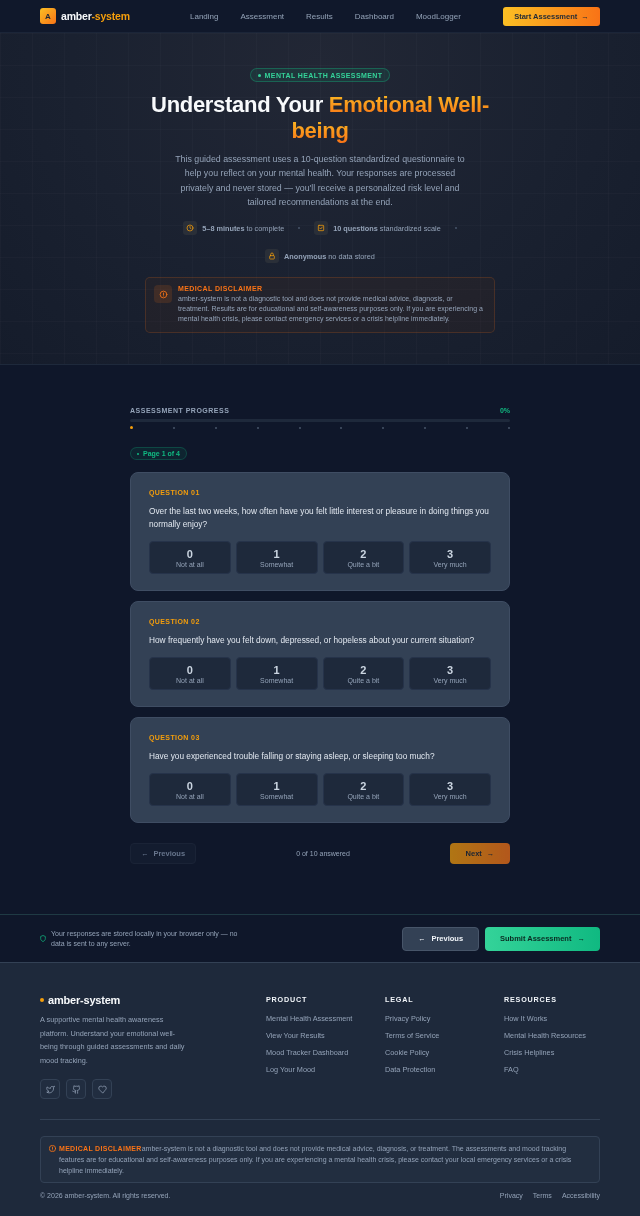 The image size is (640, 1216). I want to click on shield-icon, so click(43, 939).